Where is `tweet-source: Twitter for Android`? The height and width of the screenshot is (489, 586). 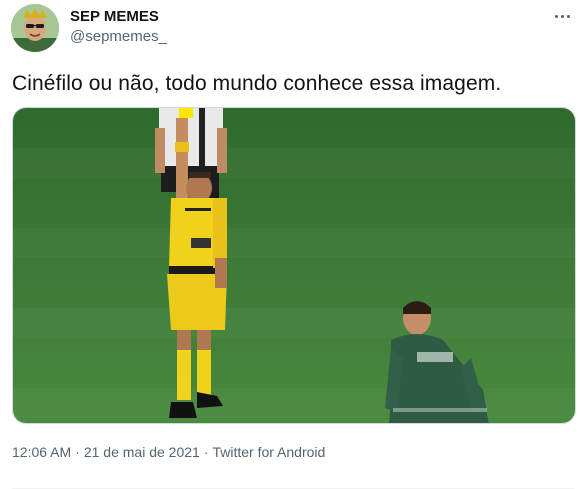 tweet-source: Twitter for Android is located at coordinates (268, 452).